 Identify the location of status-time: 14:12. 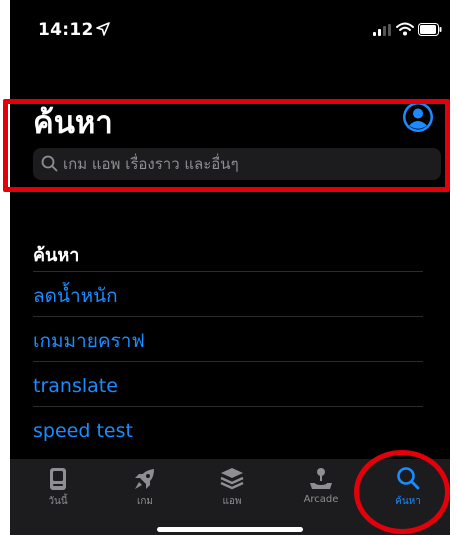
(66, 30).